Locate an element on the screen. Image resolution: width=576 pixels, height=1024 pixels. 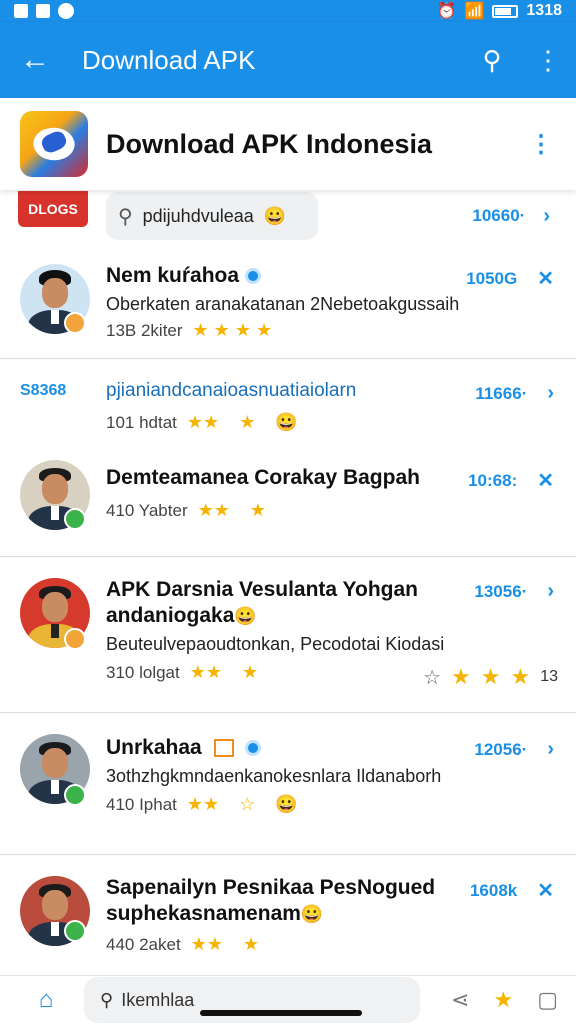
chat-title: Nem kuŕahoa is located at coordinates (184, 276).